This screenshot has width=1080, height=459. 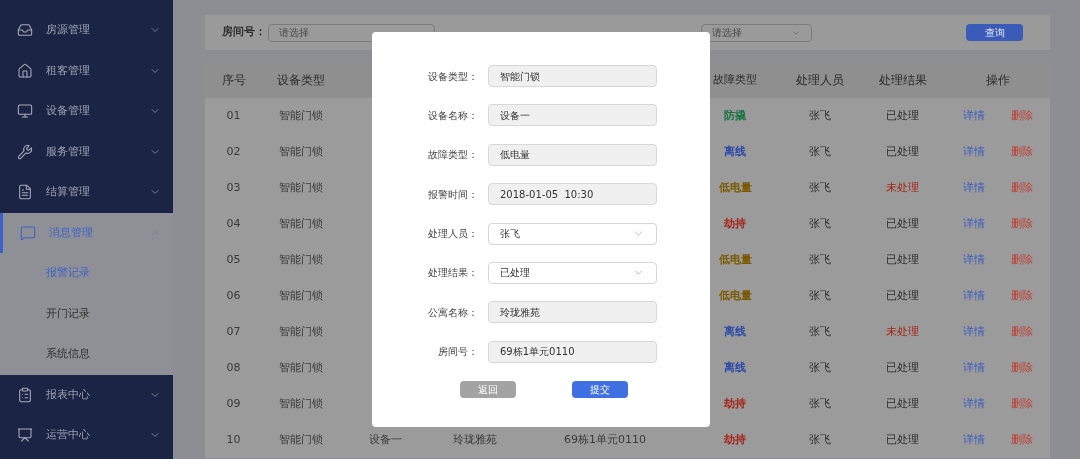 I want to click on wrench-icon, so click(x=25, y=151).